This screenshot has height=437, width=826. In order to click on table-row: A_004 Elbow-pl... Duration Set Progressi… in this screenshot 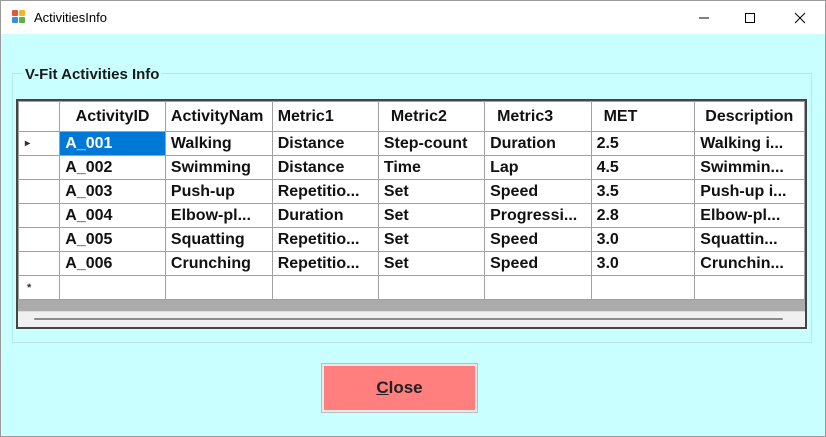, I will do `click(411, 215)`.